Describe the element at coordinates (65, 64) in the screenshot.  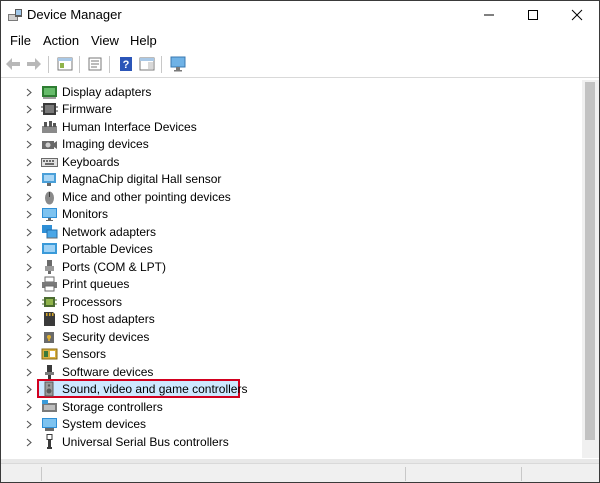
I see `show-hide-console-tree-button` at that location.